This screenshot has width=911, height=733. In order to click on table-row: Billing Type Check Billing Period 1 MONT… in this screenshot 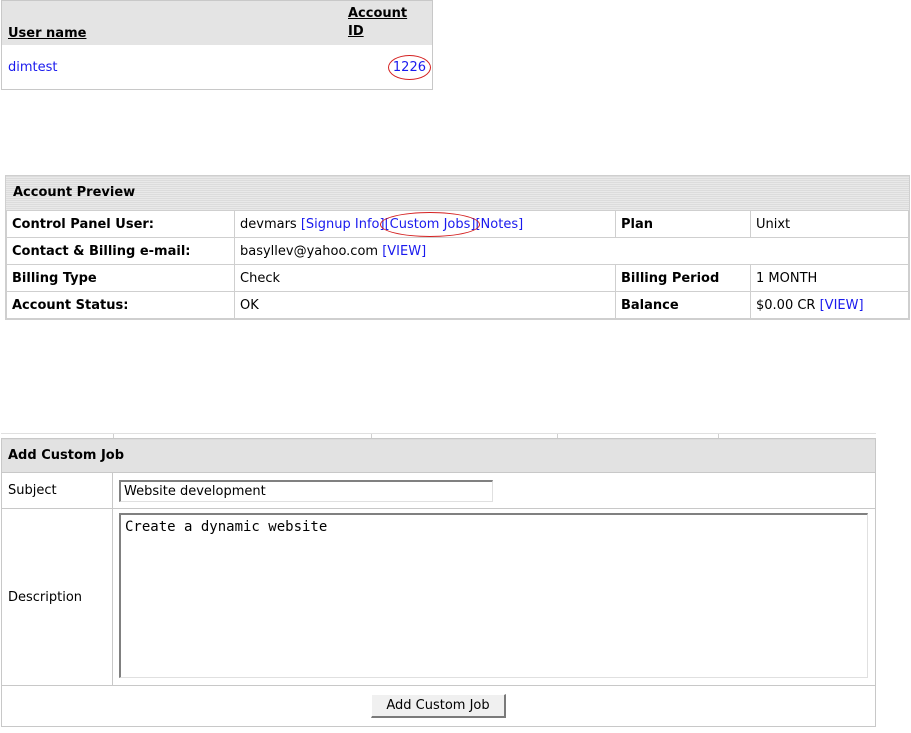, I will do `click(457, 278)`.